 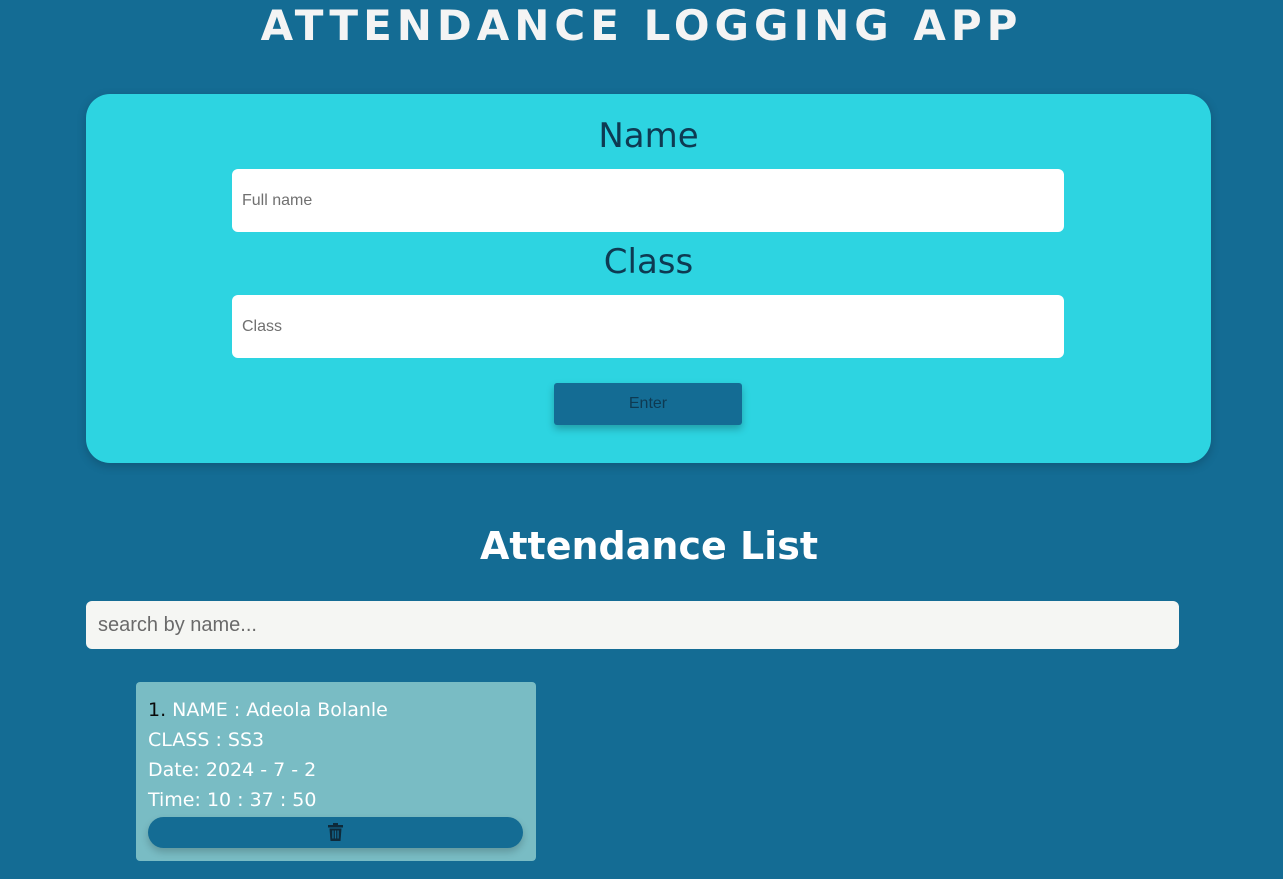 I want to click on search-input, so click(x=632, y=625).